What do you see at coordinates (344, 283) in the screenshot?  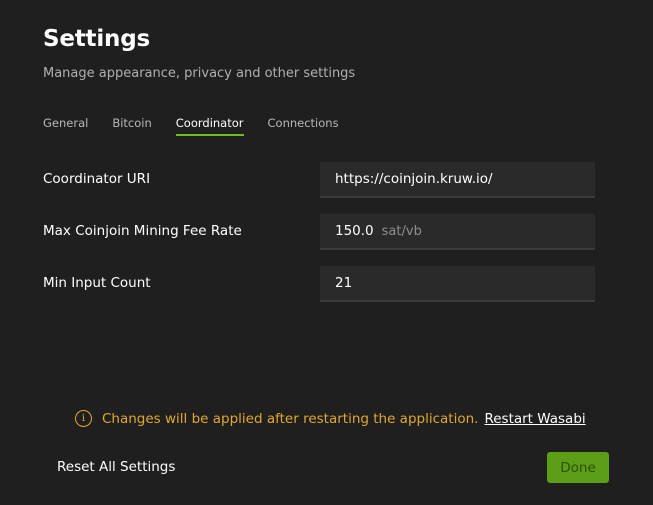 I see `min-input-count-value: 21` at bounding box center [344, 283].